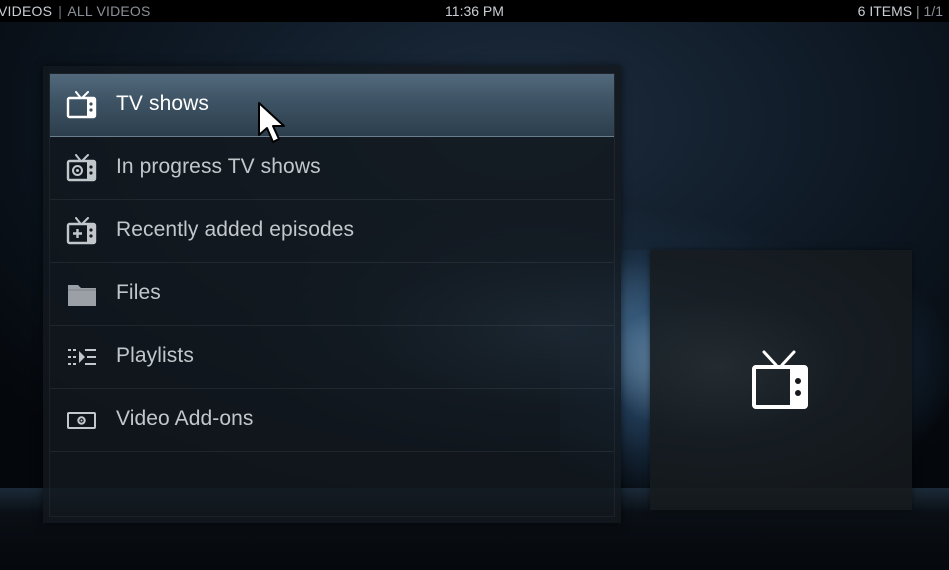  I want to click on menu-item-files: Files, so click(332, 294).